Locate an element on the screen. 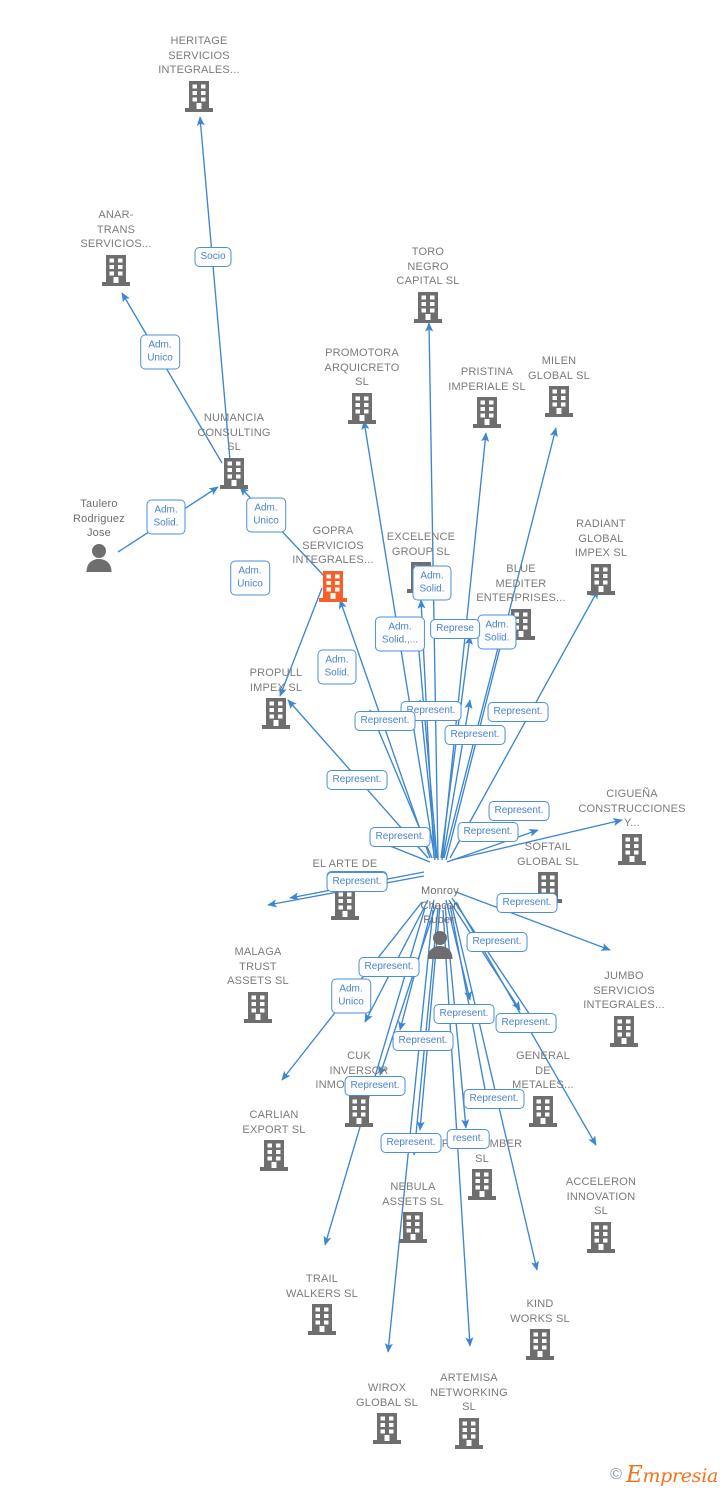  building-icon-acceleron is located at coordinates (601, 1239).